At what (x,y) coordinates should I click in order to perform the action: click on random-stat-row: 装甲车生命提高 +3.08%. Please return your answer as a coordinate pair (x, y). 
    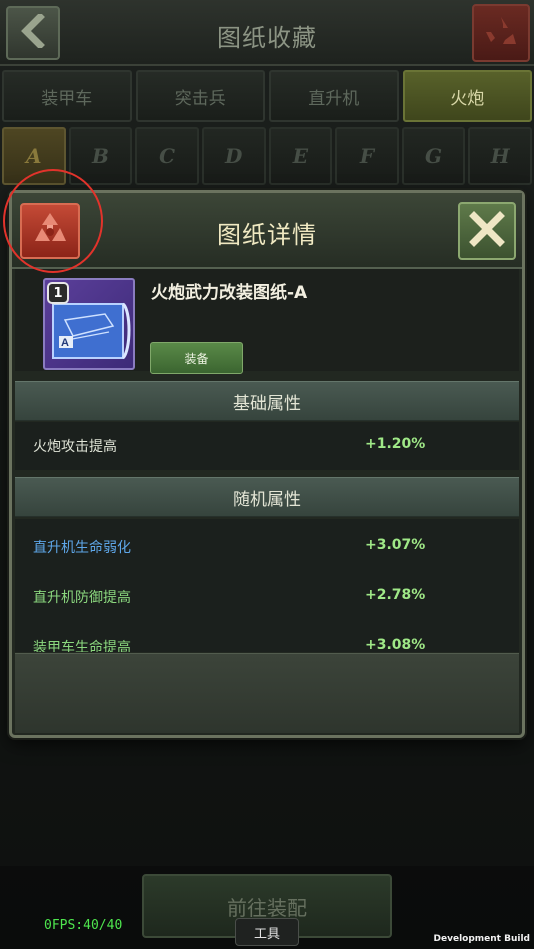
    Looking at the image, I should click on (267, 637).